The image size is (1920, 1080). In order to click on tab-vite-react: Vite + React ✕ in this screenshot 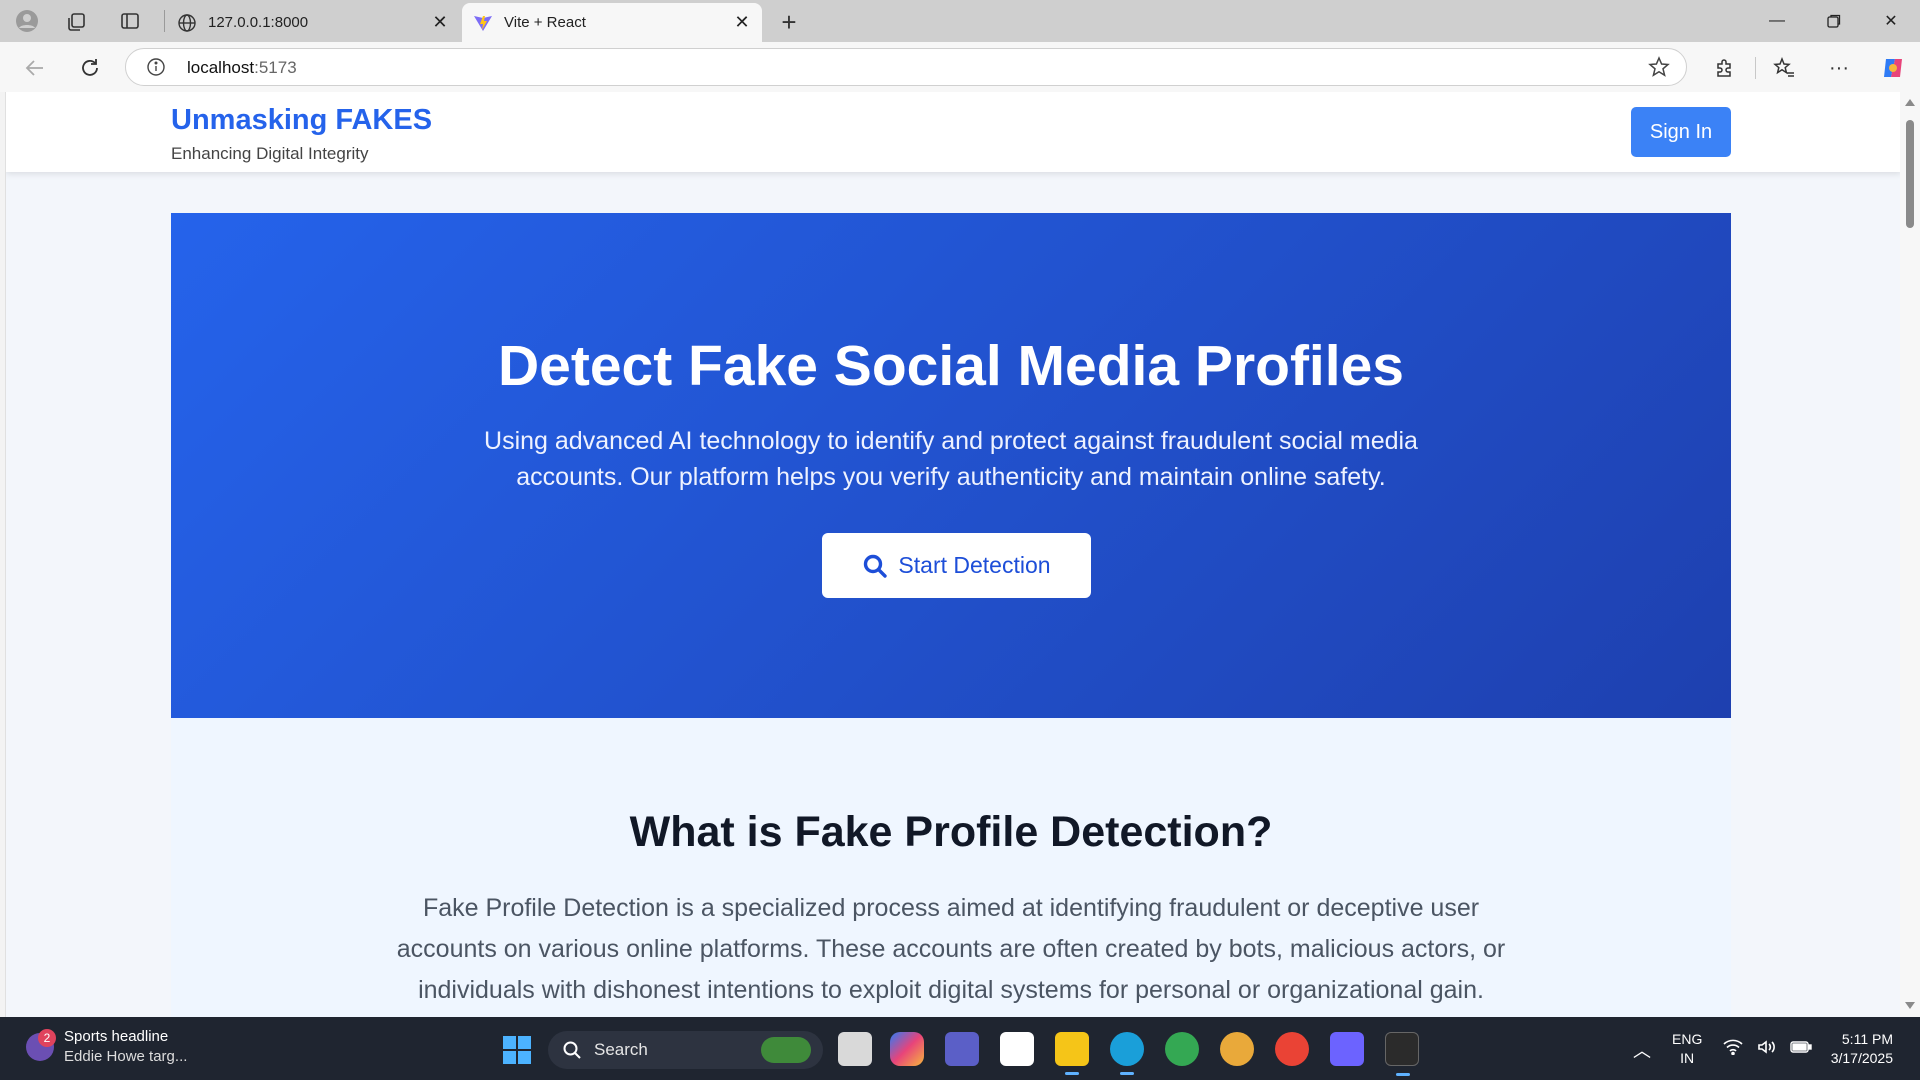, I will do `click(612, 22)`.